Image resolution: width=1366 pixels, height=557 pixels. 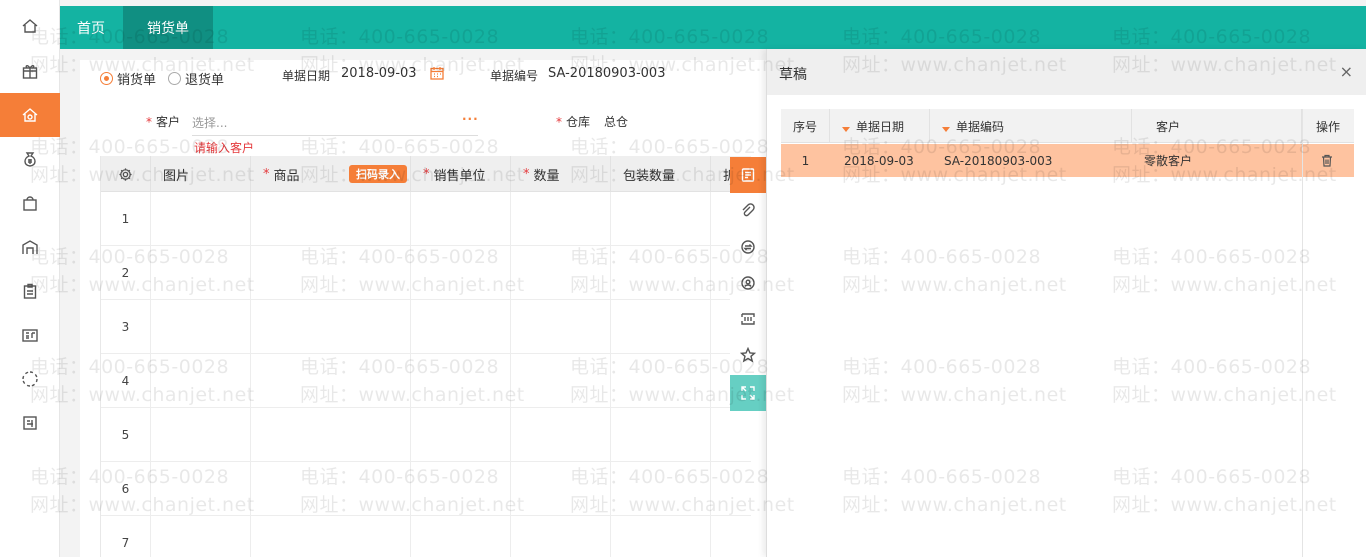 I want to click on shopping-bag-icon, so click(x=30, y=203).